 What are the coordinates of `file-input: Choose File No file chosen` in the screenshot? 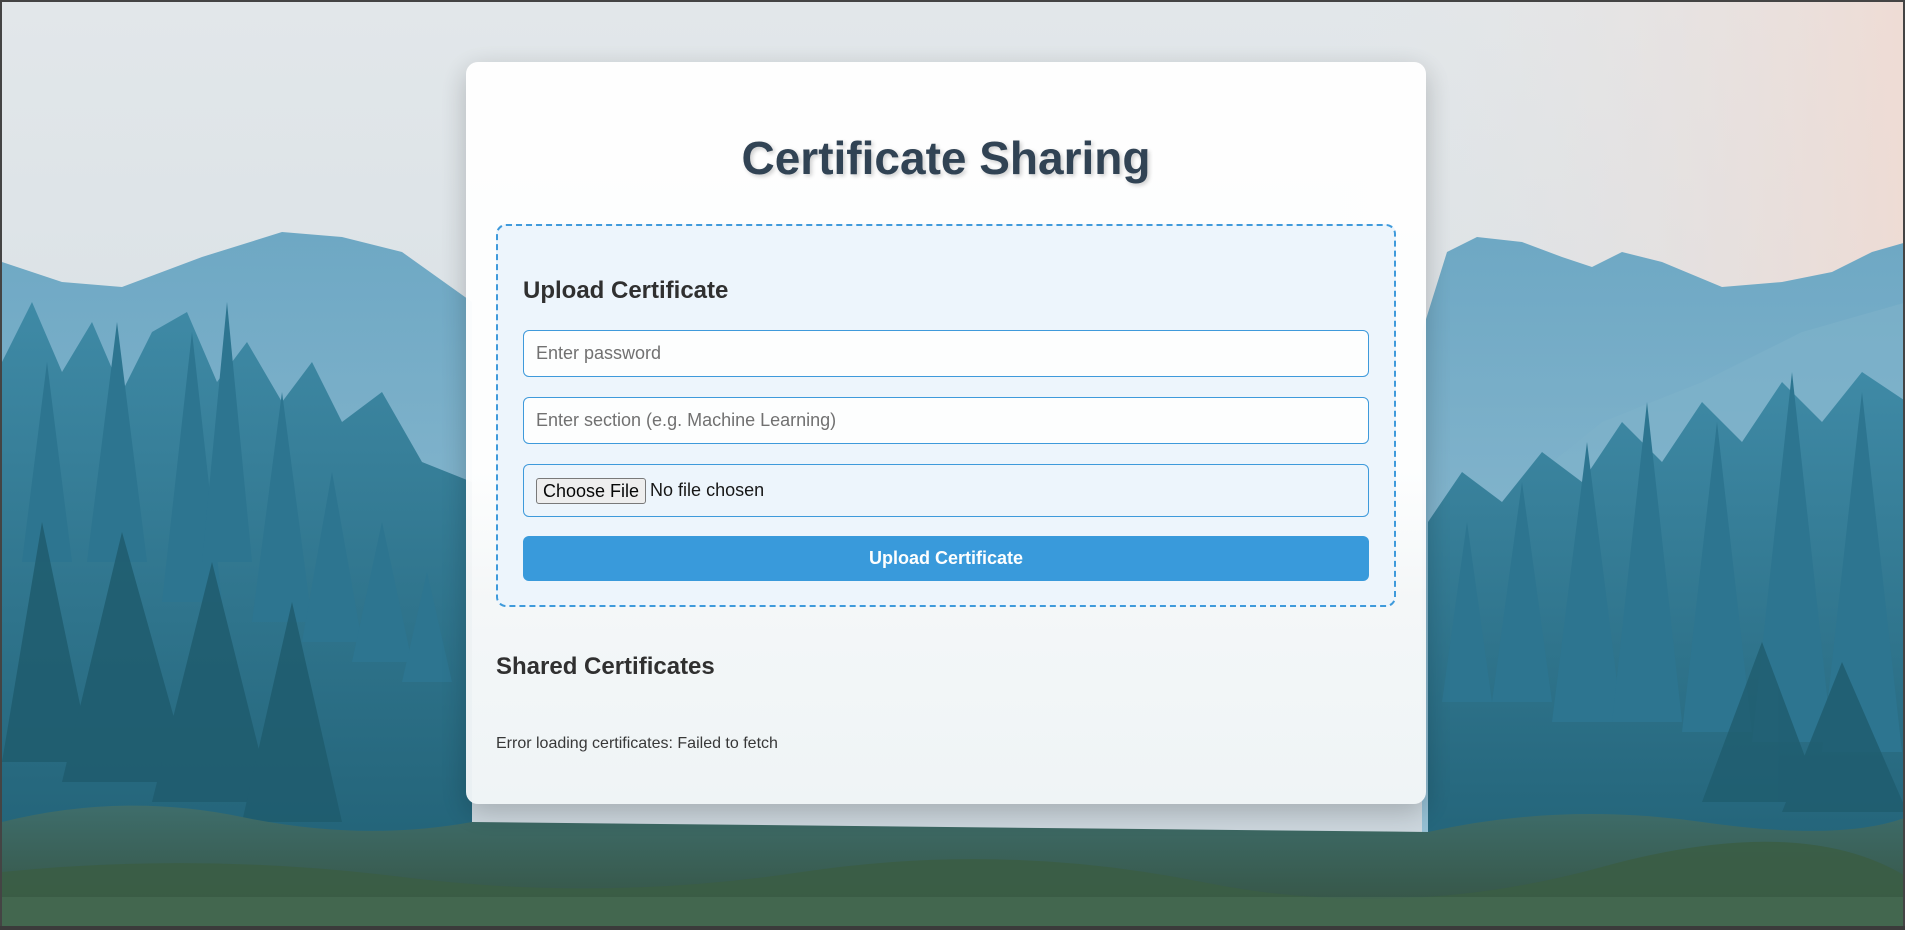 It's located at (946, 490).